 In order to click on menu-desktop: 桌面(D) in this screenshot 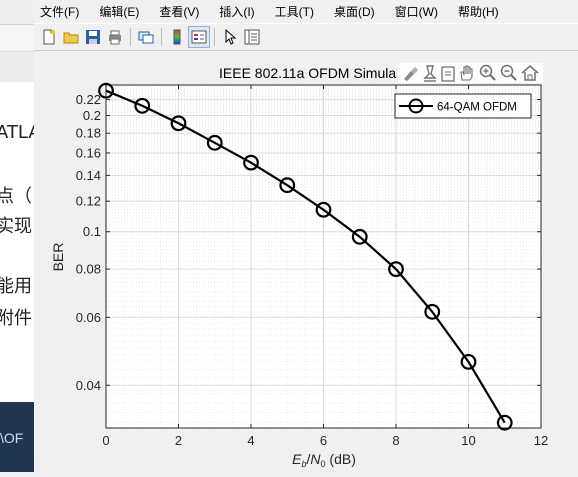, I will do `click(354, 11)`.